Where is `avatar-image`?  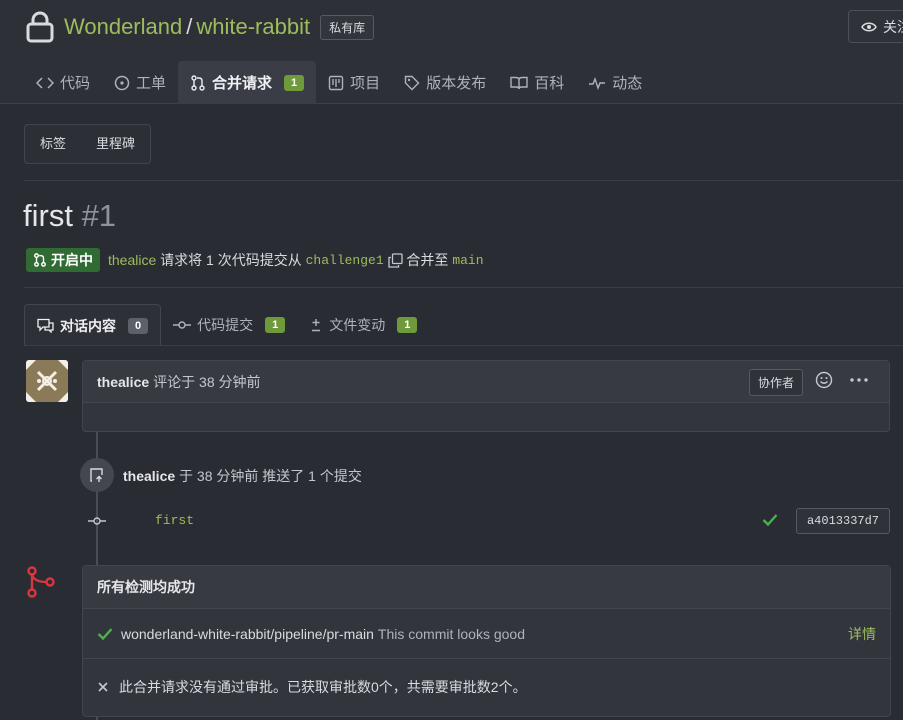
avatar-image is located at coordinates (47, 381).